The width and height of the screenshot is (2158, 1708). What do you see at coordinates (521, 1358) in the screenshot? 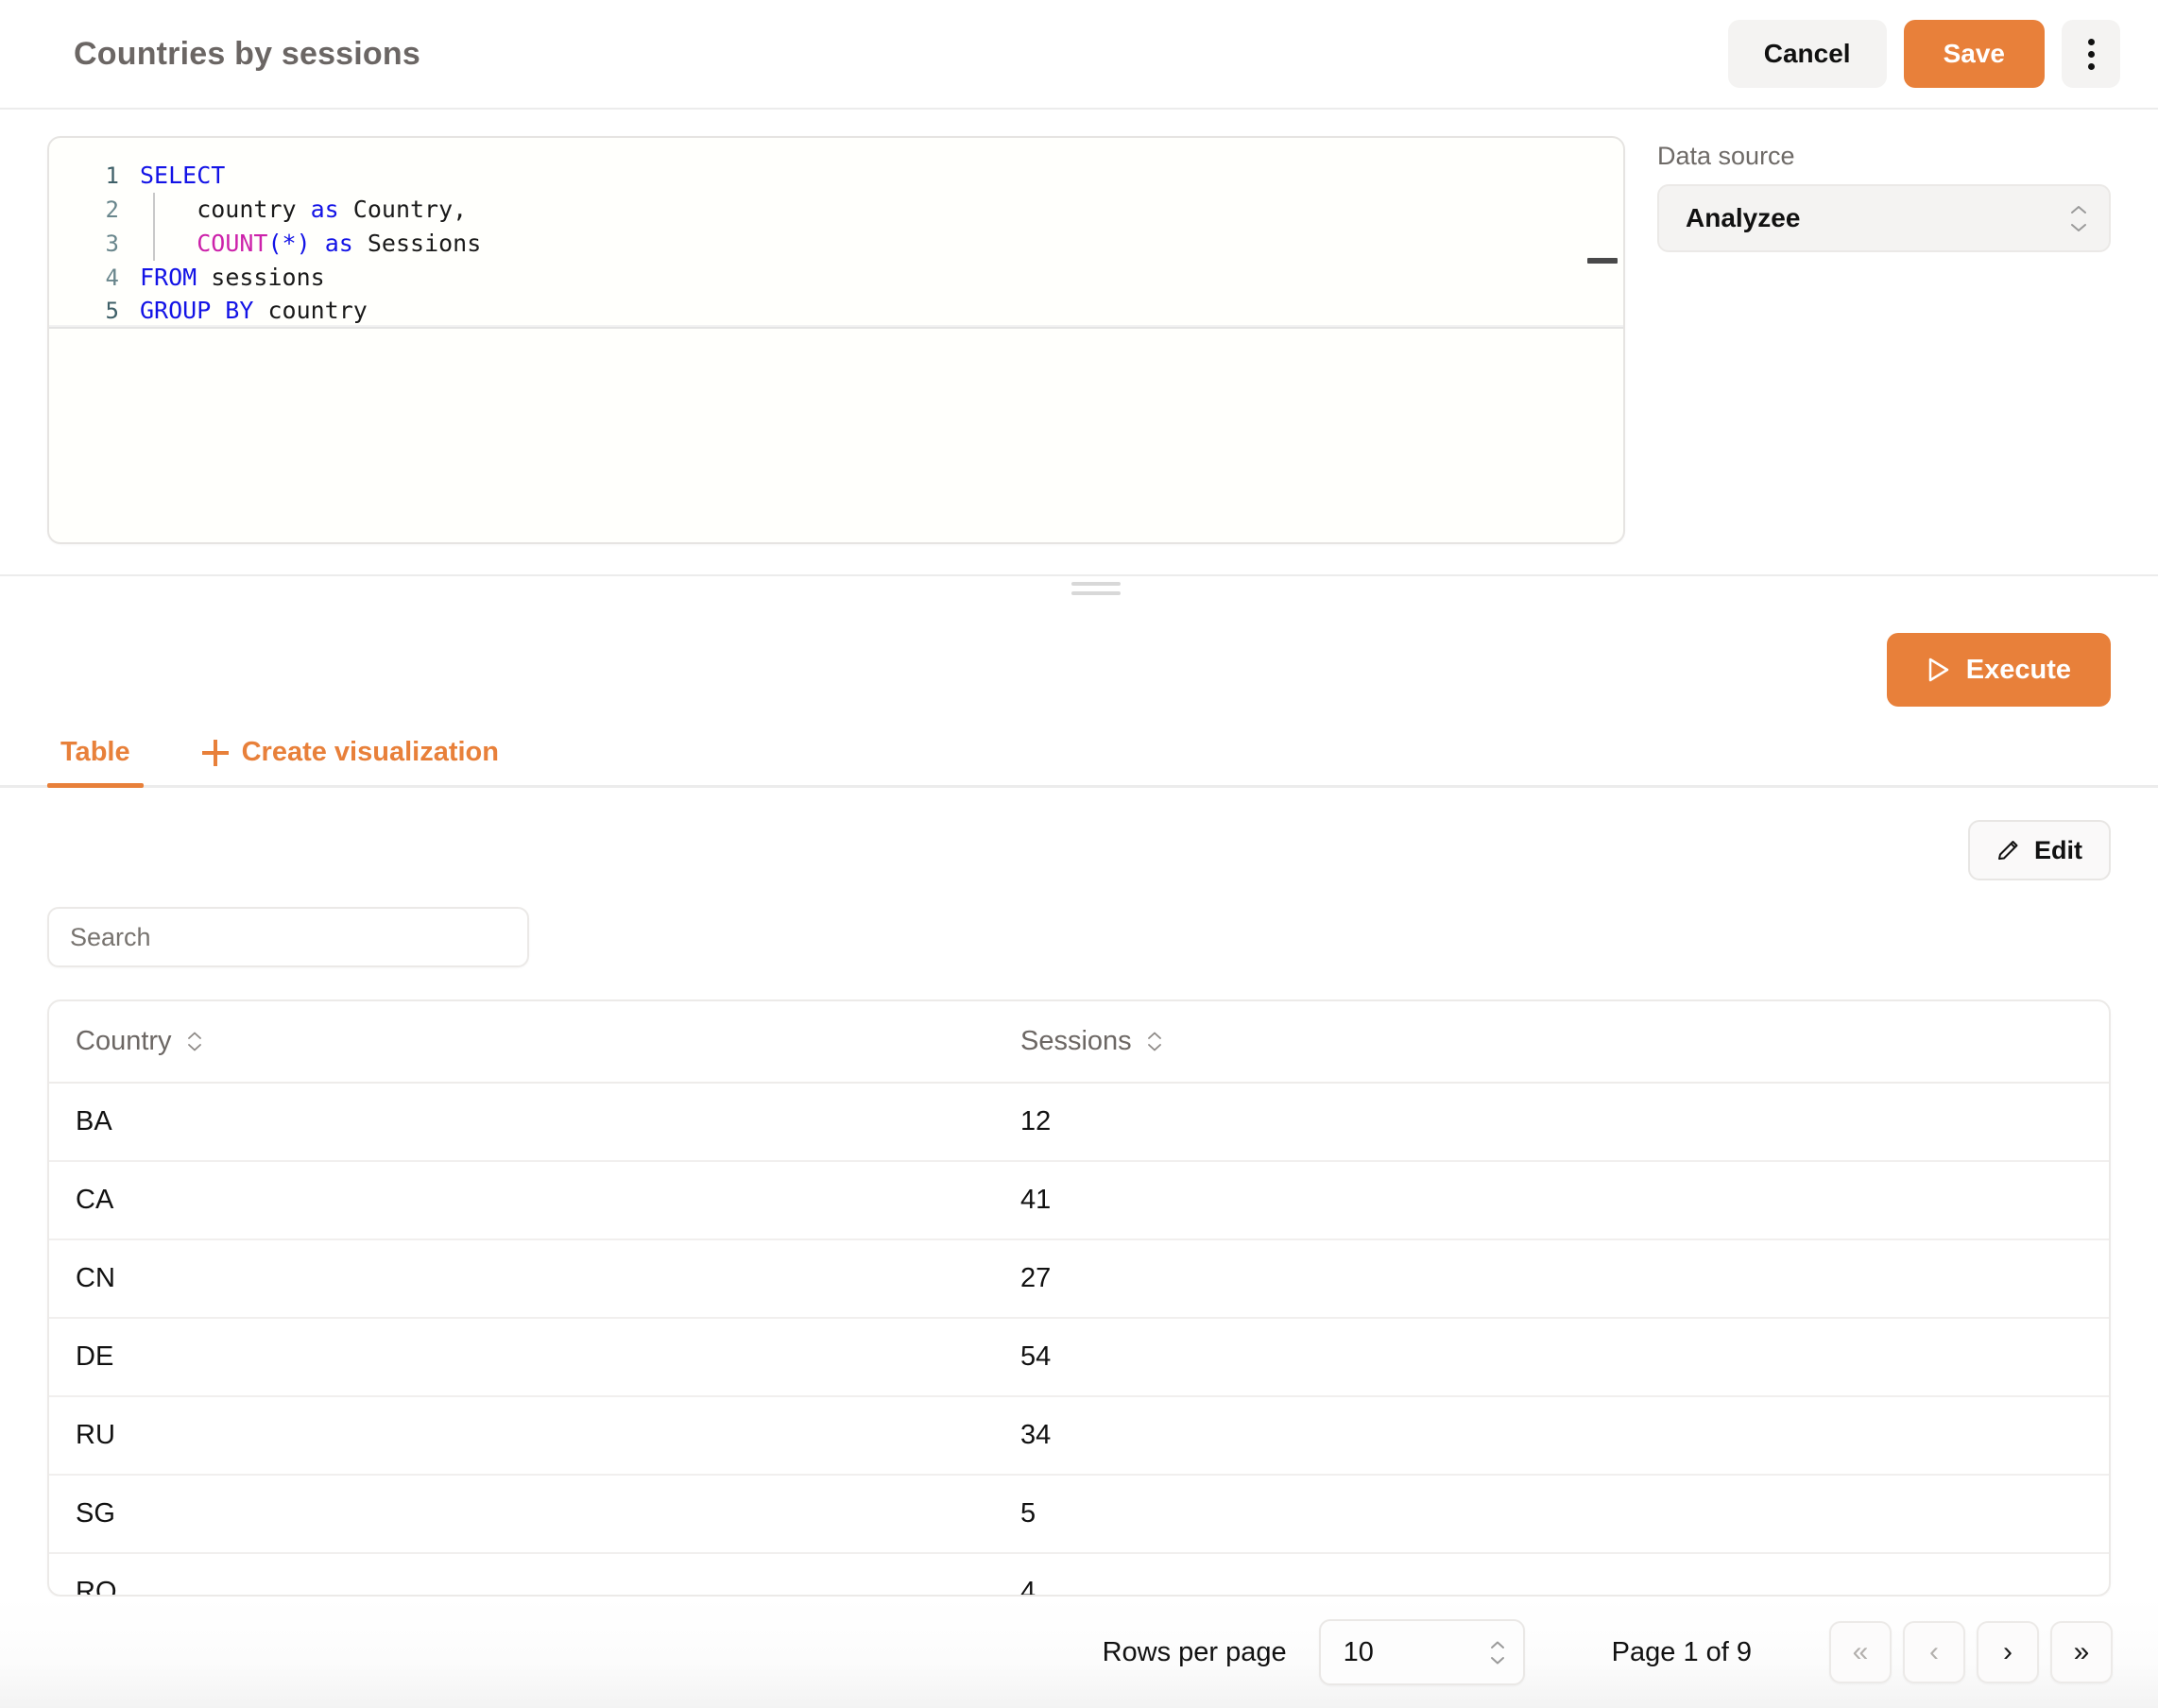
I see `cell-country: DE` at bounding box center [521, 1358].